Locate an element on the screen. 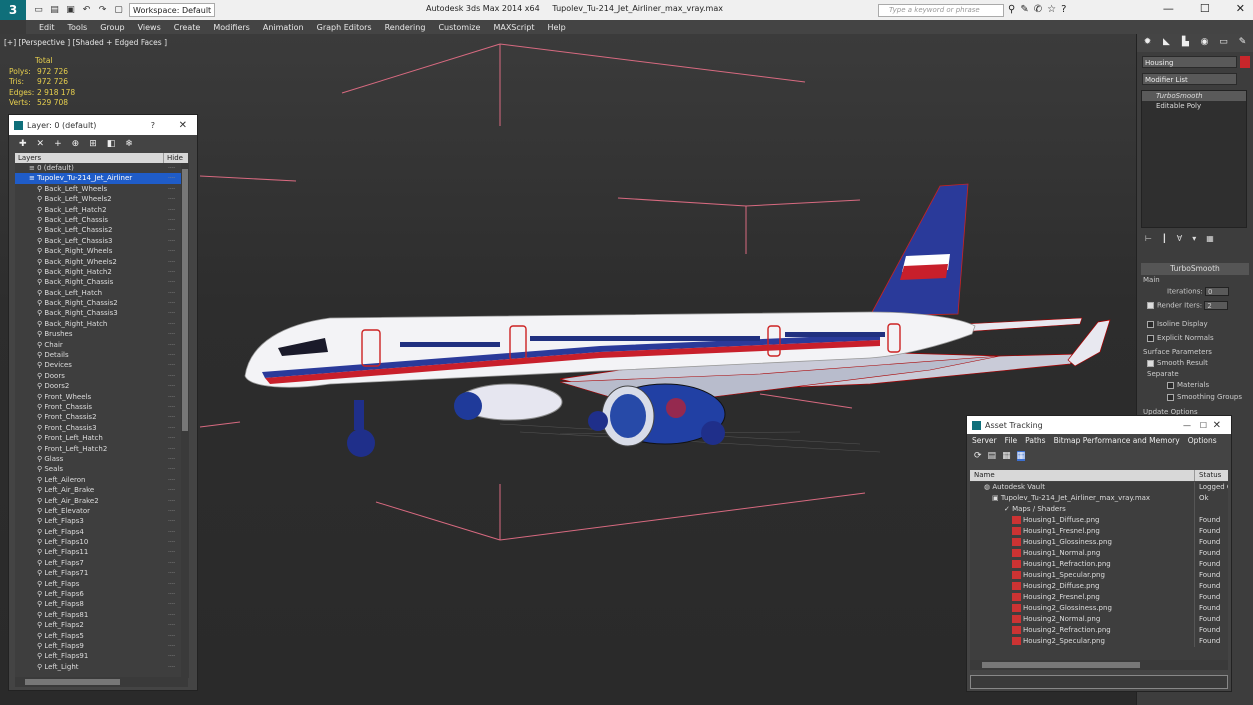 Image resolution: width=1253 pixels, height=705 pixels. layer-hscroll-thumb is located at coordinates (72, 682).